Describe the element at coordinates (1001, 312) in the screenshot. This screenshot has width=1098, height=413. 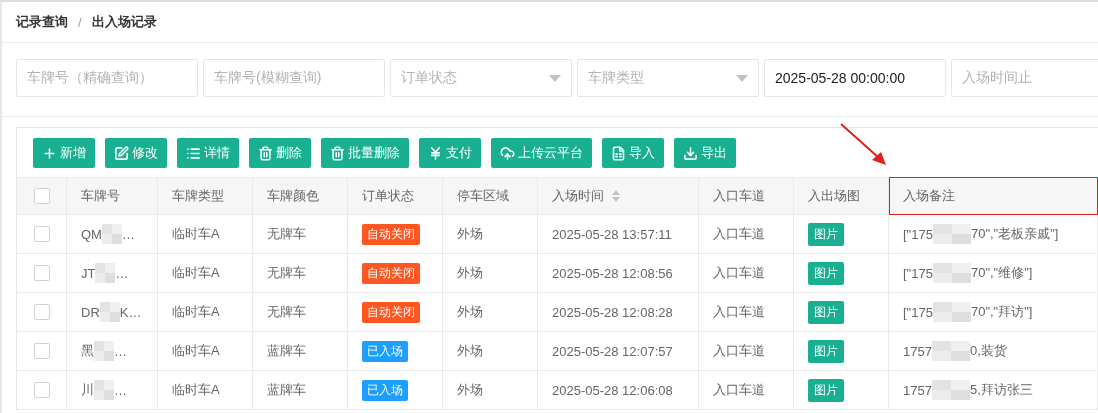
I see `table-cell: 70","拜访"]` at that location.